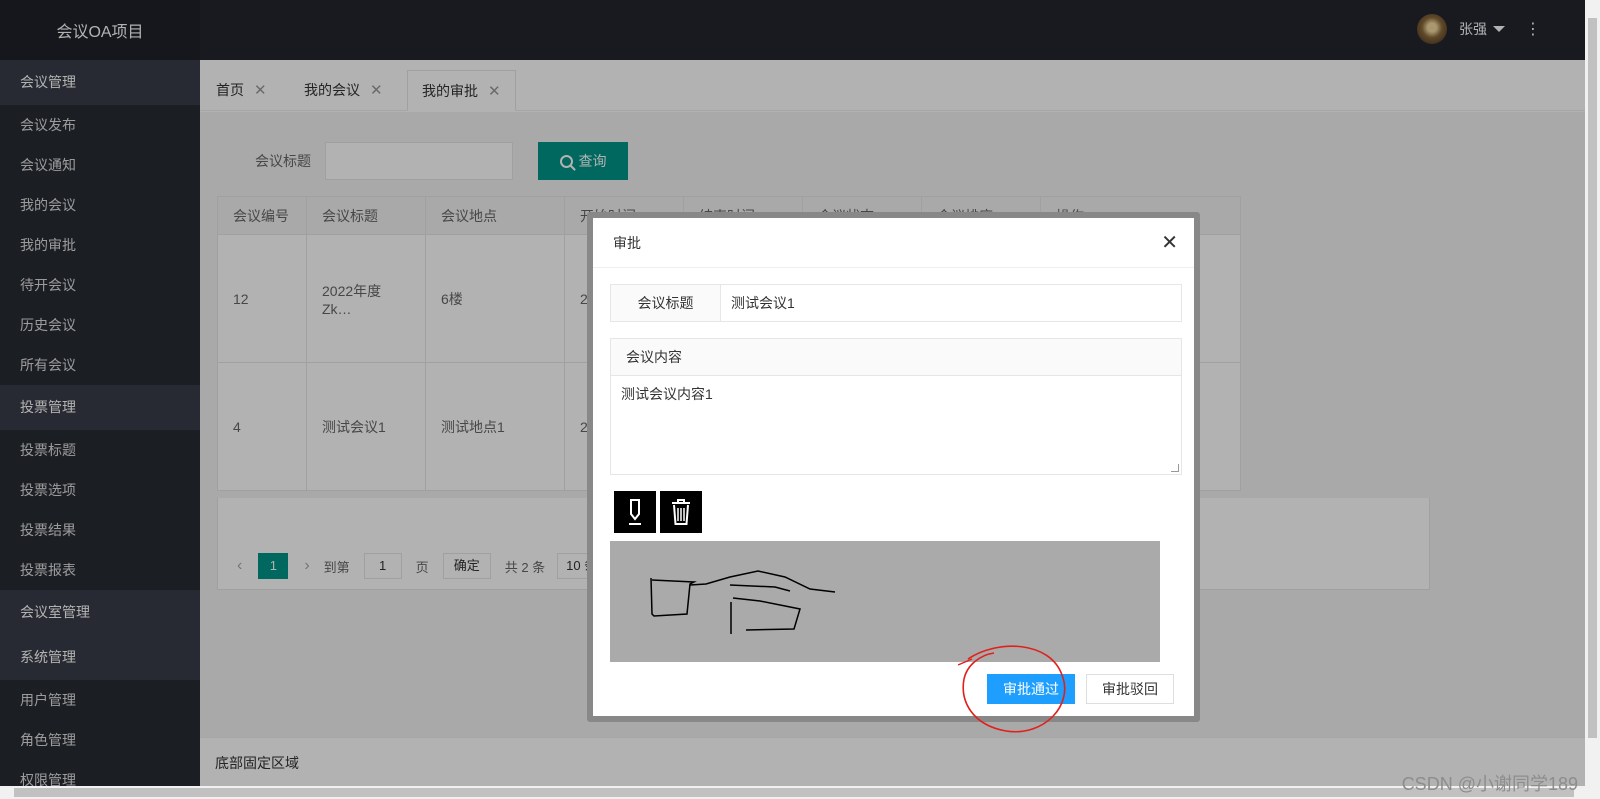  Describe the element at coordinates (893, 243) in the screenshot. I see `dialog-title: 审批` at that location.